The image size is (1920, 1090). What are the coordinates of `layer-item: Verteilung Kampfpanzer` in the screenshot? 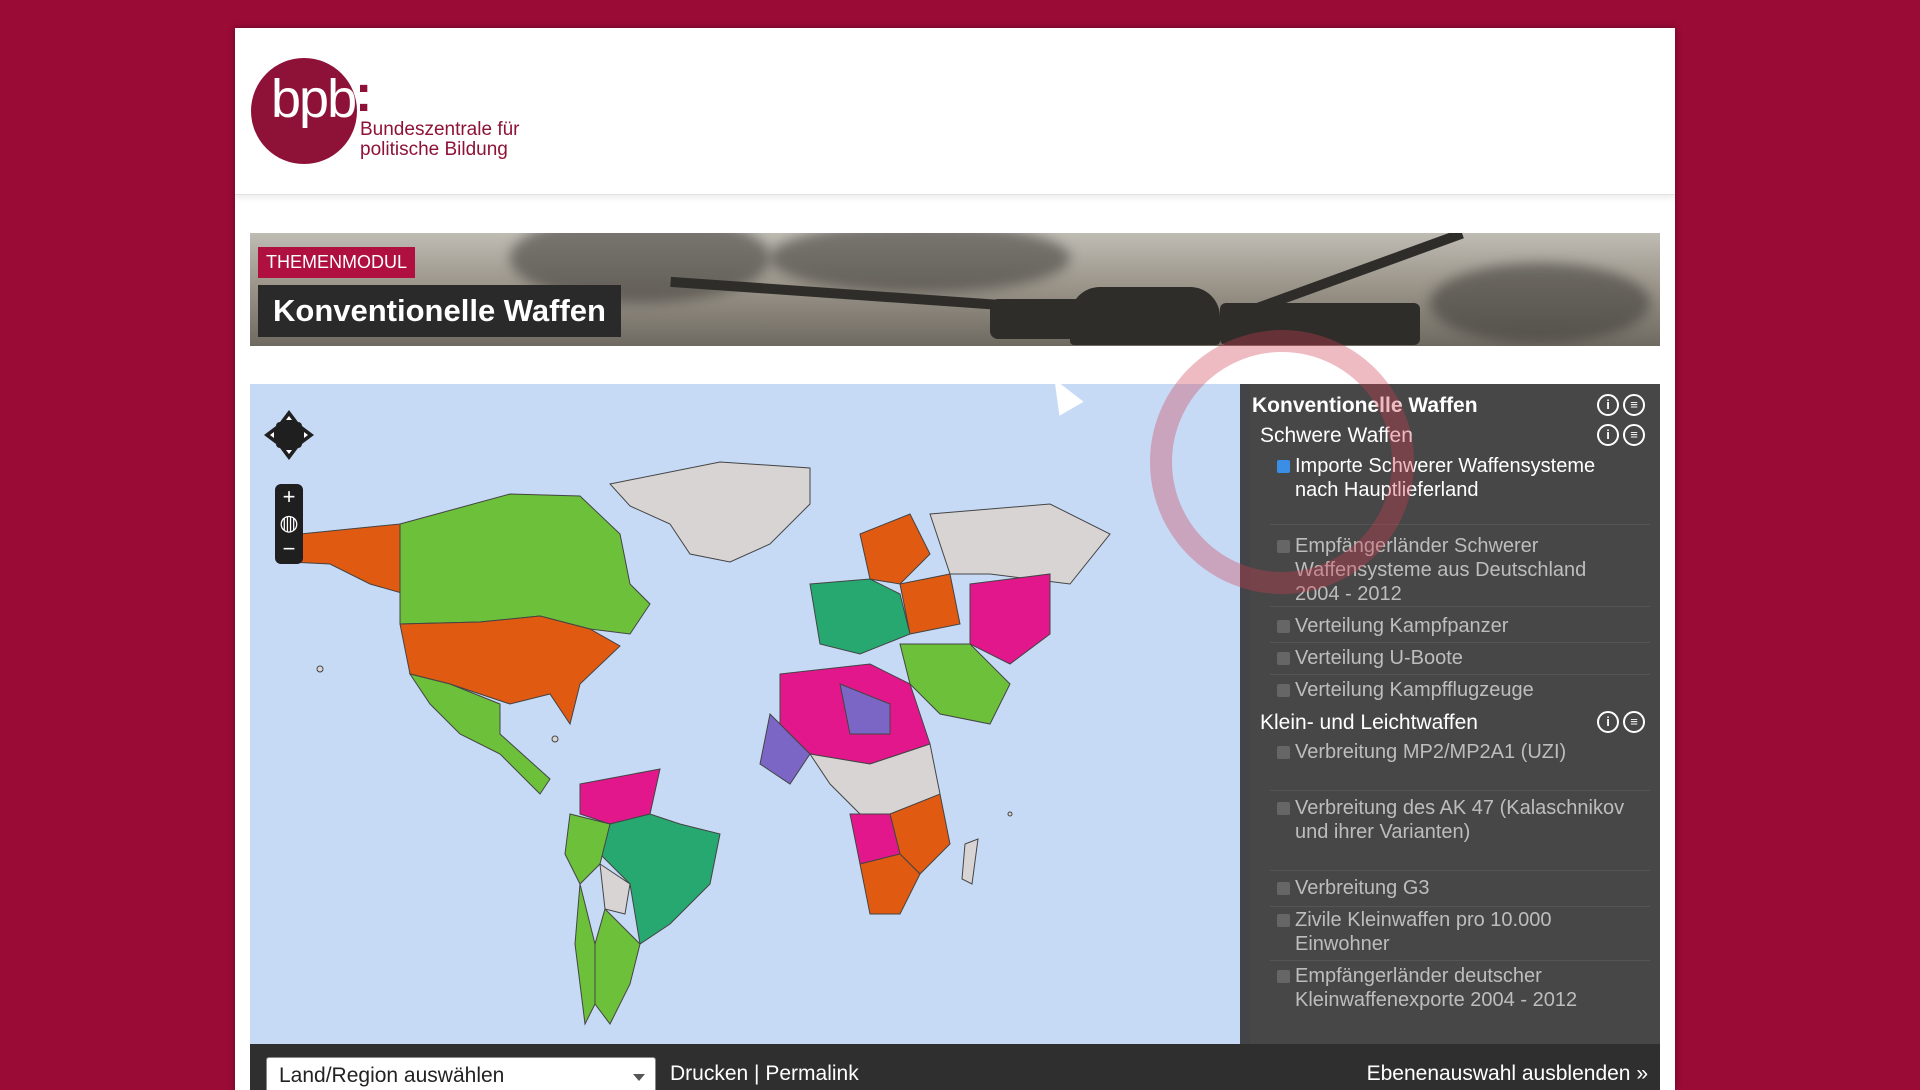 It's located at (1465, 626).